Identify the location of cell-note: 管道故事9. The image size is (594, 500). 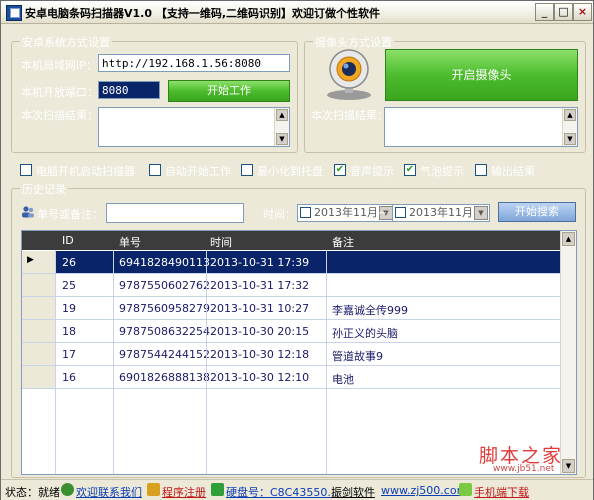
(357, 356).